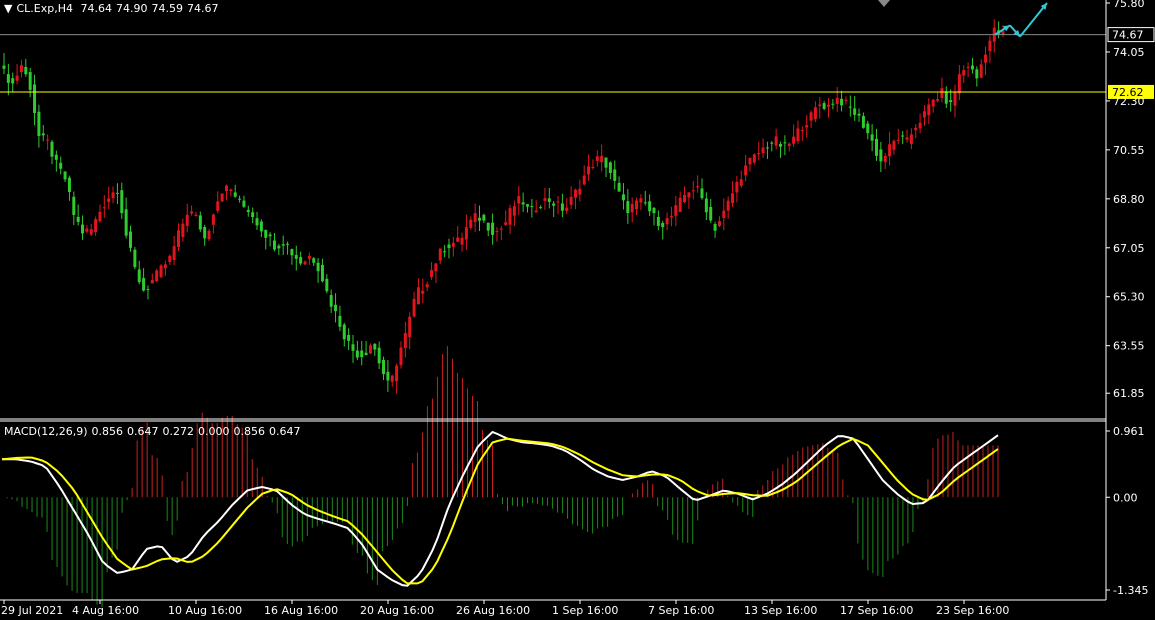 The width and height of the screenshot is (1155, 620). I want to click on macd-value-1: 0.856, so click(107, 431).